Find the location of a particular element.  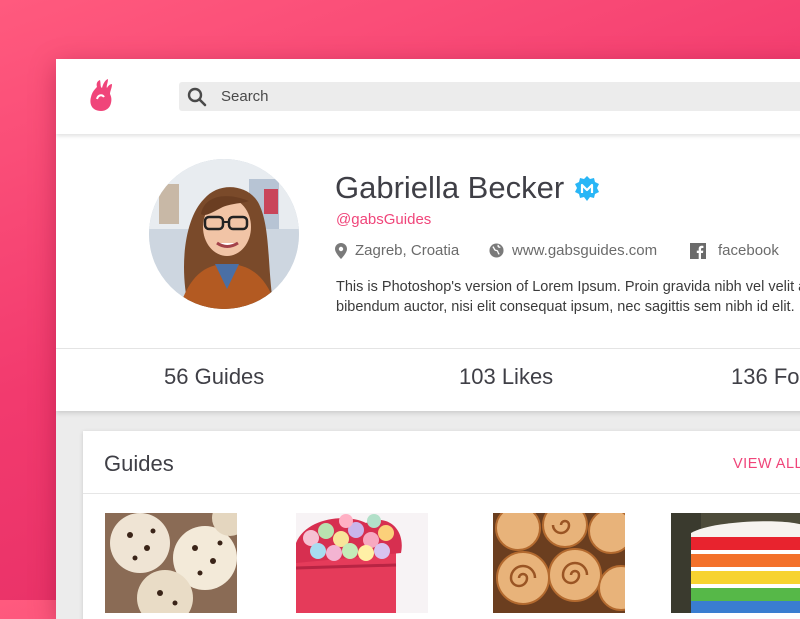

profile-handle: @gabsGuides is located at coordinates (383, 219).